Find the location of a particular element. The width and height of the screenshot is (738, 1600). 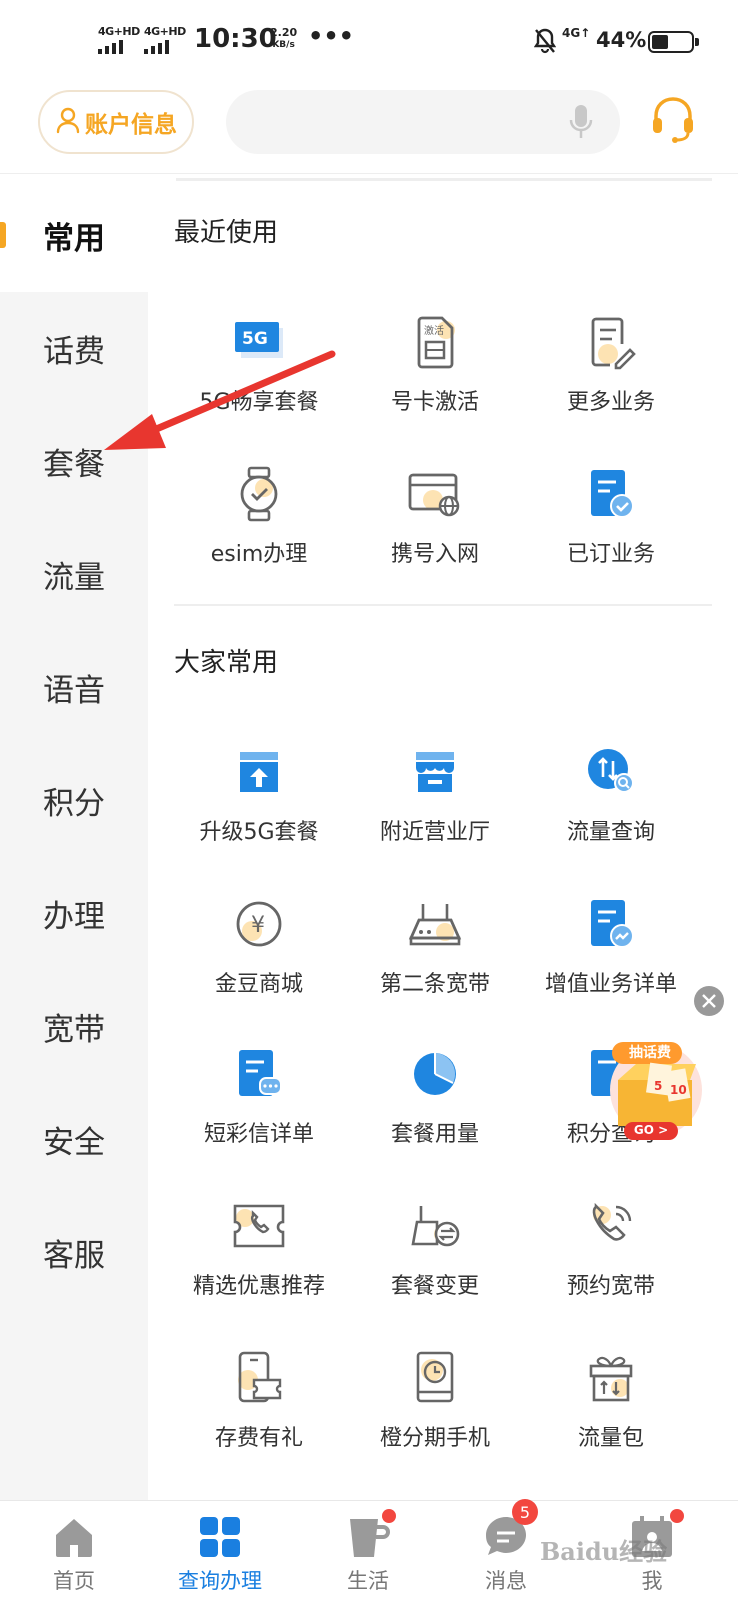

sidebar-item-customer-service: 客服 is located at coordinates (74, 1252).